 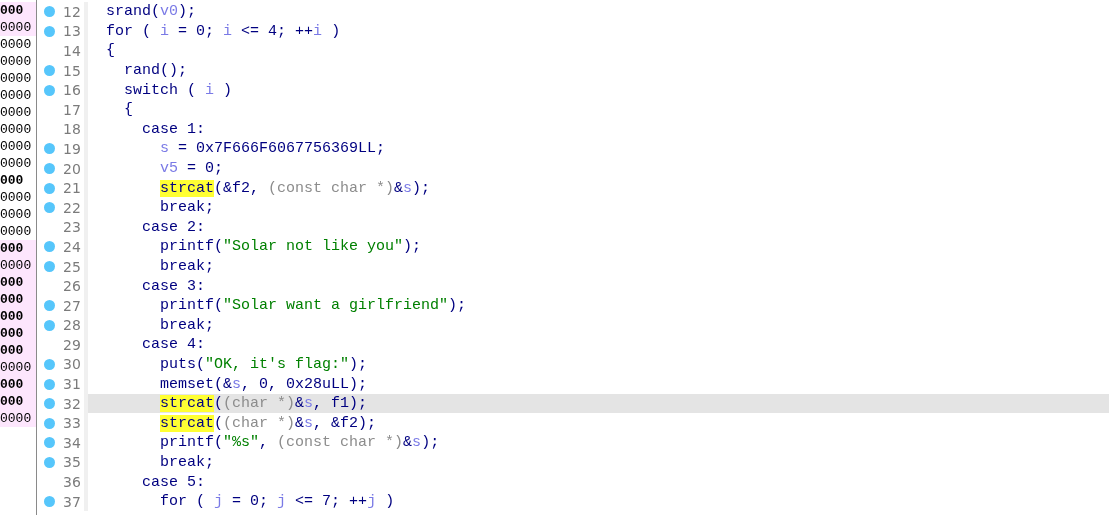 I want to click on line-number: 13, so click(x=72, y=31).